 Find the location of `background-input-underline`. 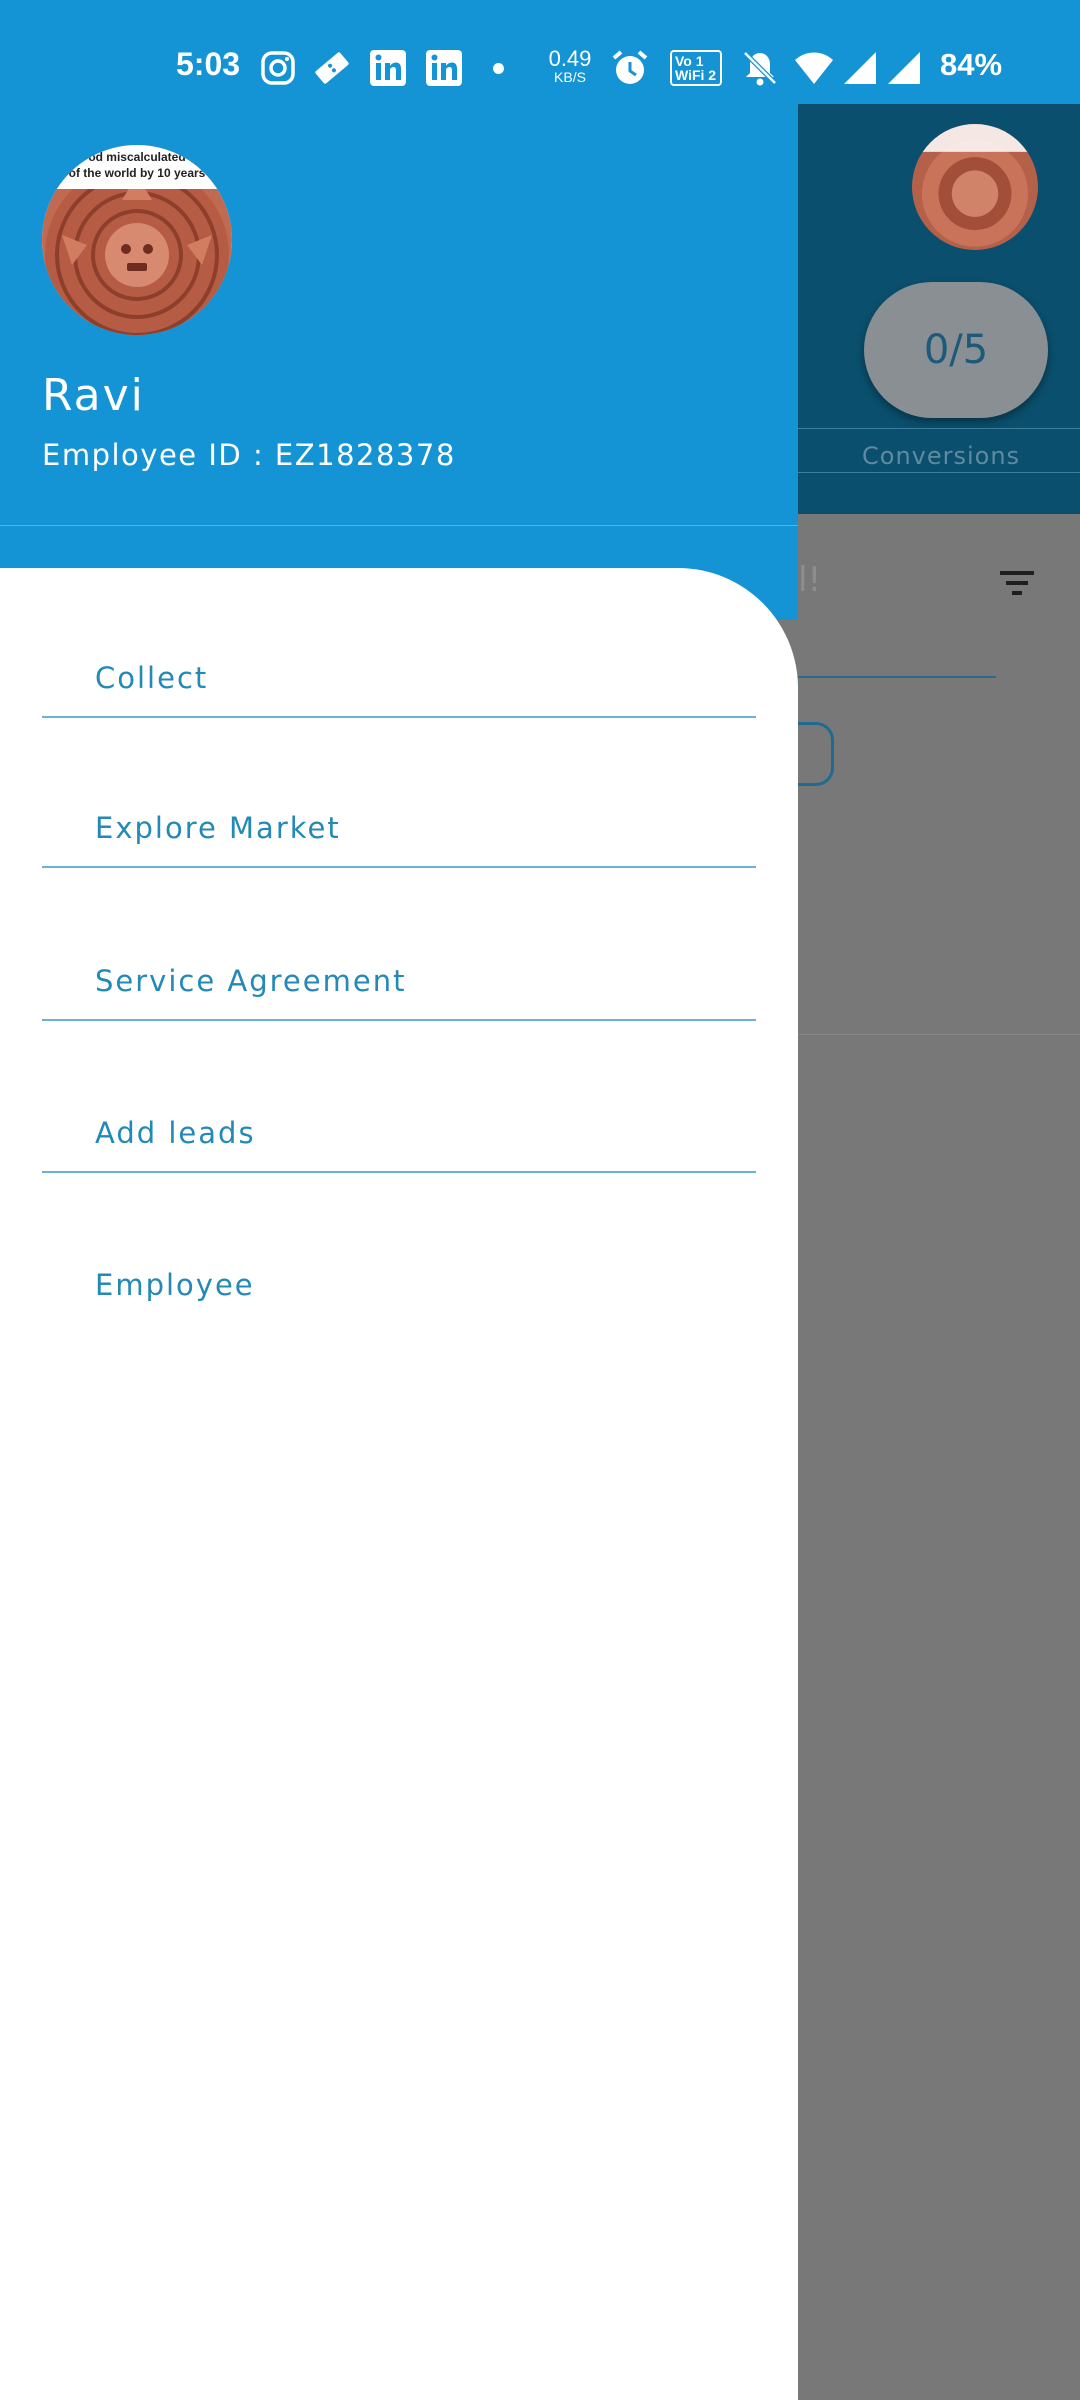

background-input-underline is located at coordinates (897, 677).